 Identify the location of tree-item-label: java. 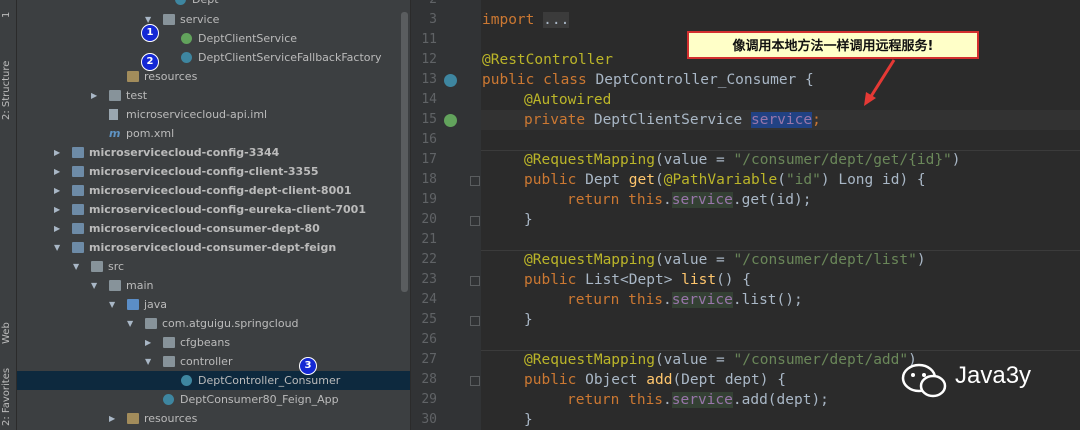
(156, 304).